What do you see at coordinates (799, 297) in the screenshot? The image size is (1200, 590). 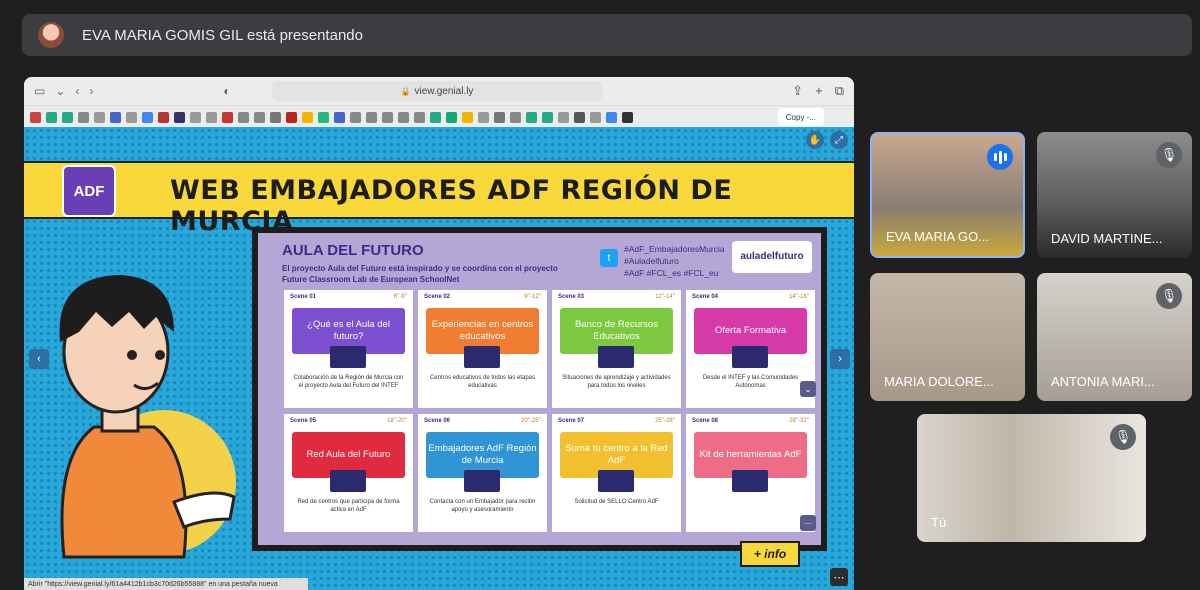 I see `scene-time: 14''-18''` at bounding box center [799, 297].